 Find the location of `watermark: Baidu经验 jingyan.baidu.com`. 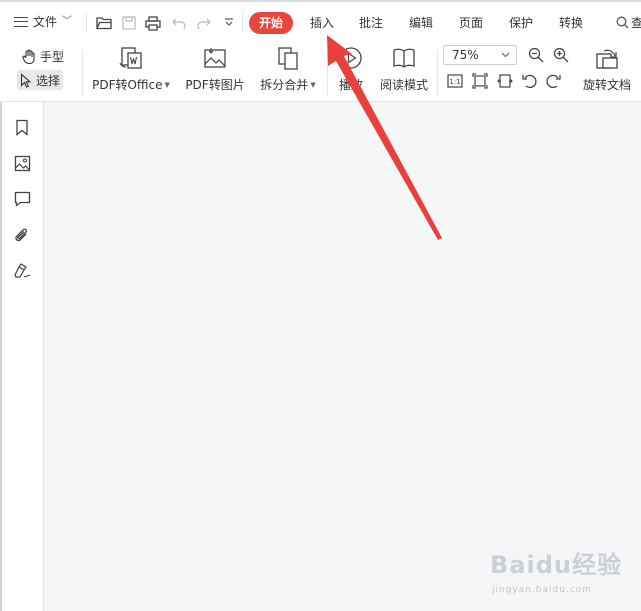

watermark: Baidu经验 jingyan.baidu.com is located at coordinates (560, 575).